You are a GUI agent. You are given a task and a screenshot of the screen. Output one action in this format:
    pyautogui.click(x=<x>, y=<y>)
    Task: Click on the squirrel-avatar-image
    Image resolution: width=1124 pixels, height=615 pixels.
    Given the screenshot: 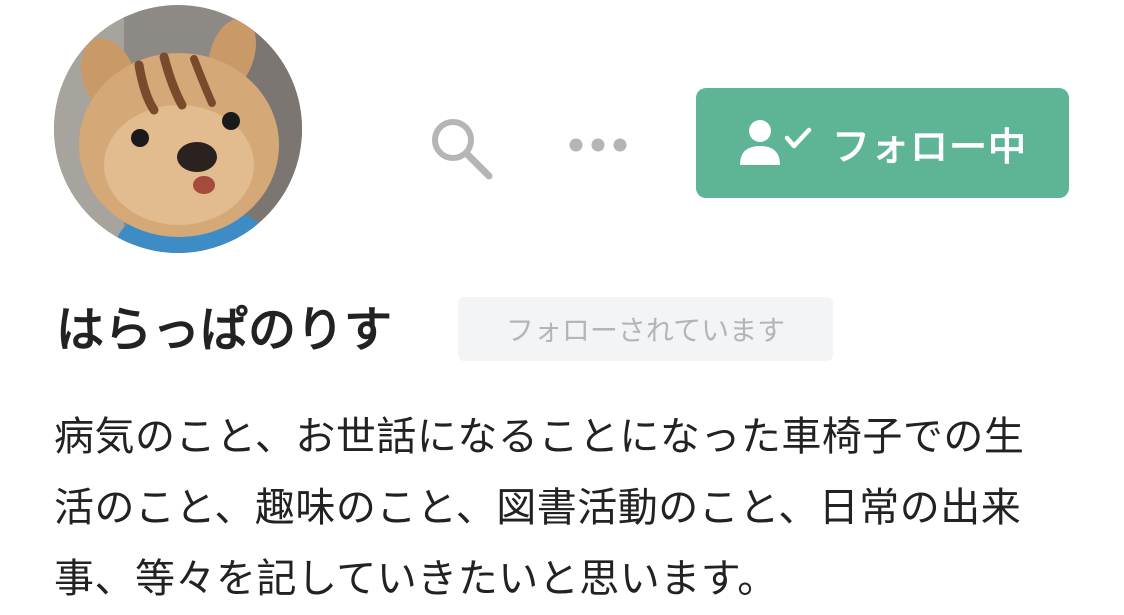 What is the action you would take?
    pyautogui.click(x=178, y=129)
    